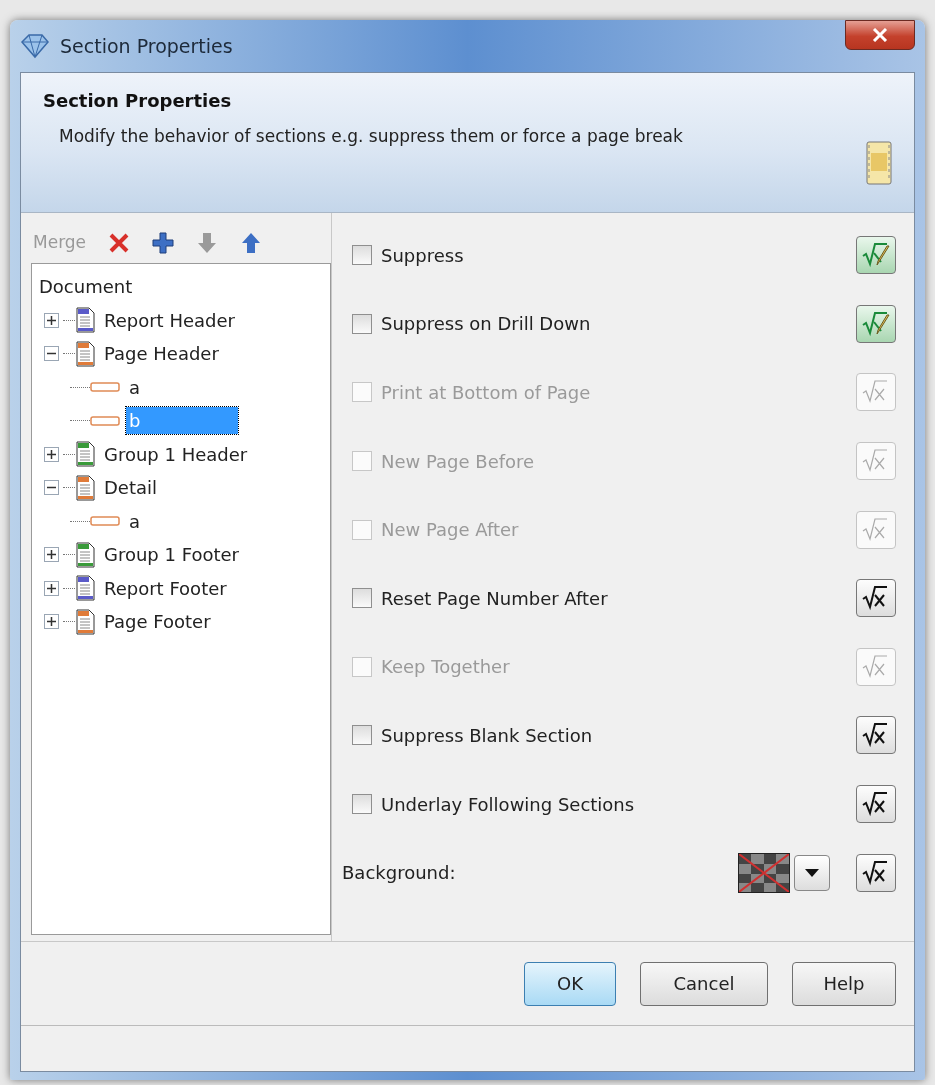 This screenshot has width=935, height=1085. I want to click on dropdown-button, so click(812, 872).